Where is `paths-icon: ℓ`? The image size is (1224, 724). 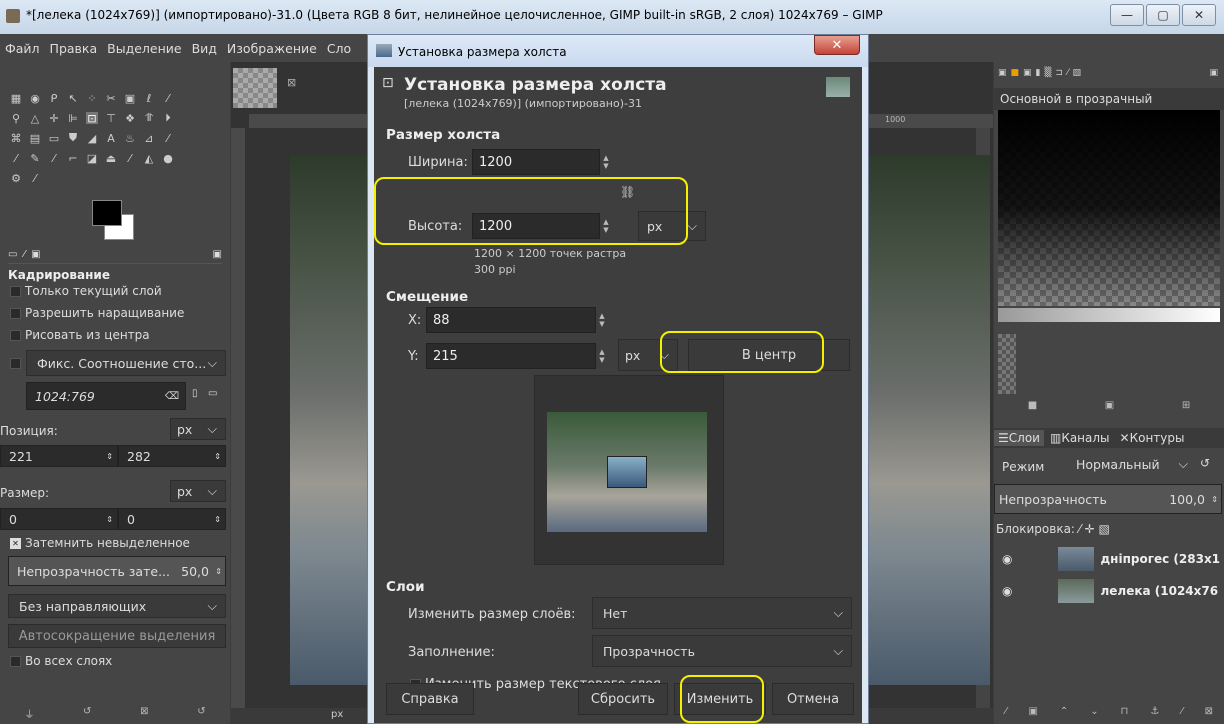
paths-icon: ℓ is located at coordinates (149, 98).